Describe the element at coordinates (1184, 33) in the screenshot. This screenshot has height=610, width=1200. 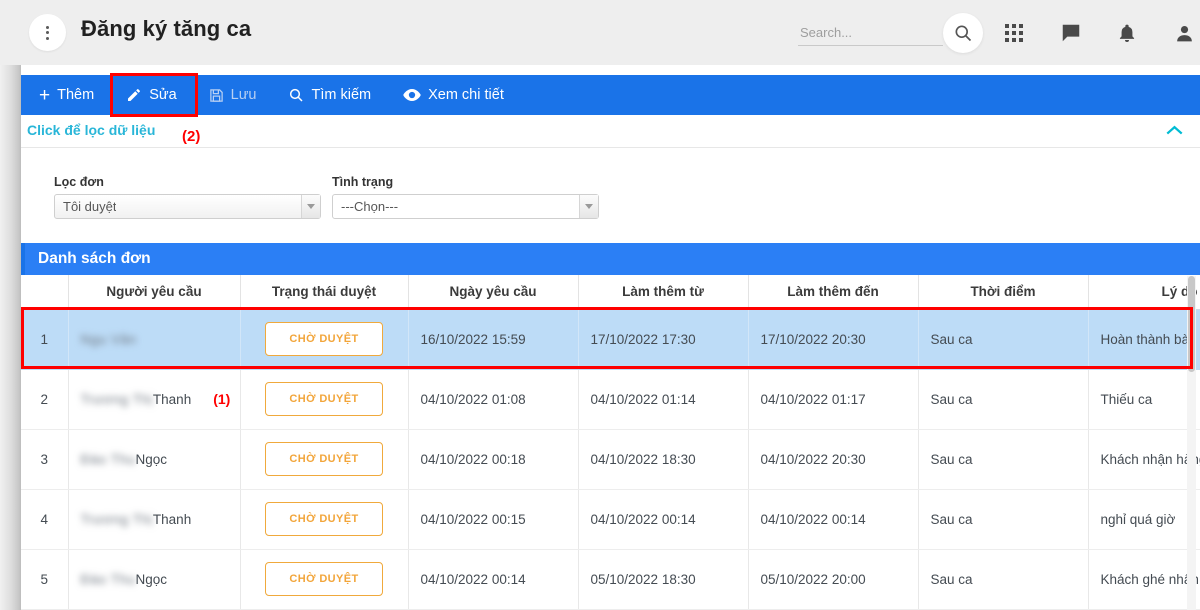
I see `person-icon` at that location.